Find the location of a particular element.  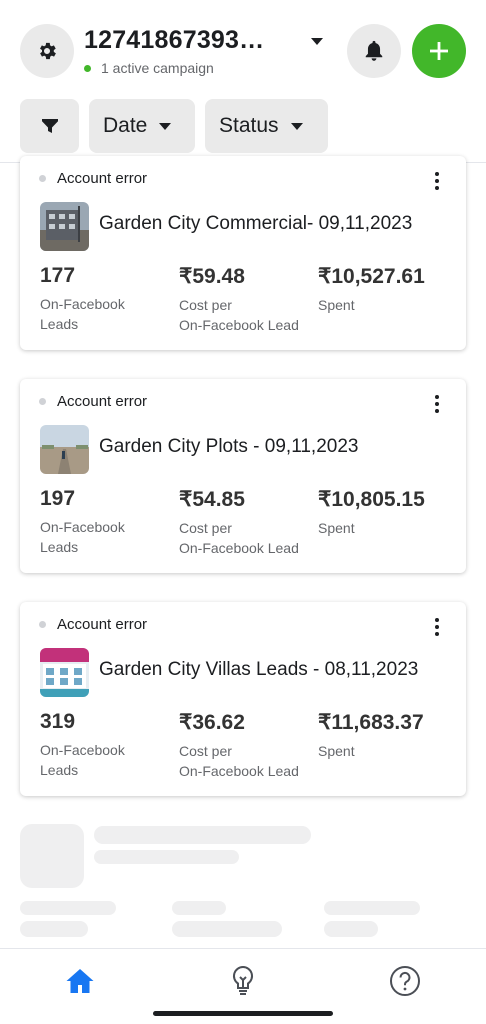

help-icon is located at coordinates (405, 981).